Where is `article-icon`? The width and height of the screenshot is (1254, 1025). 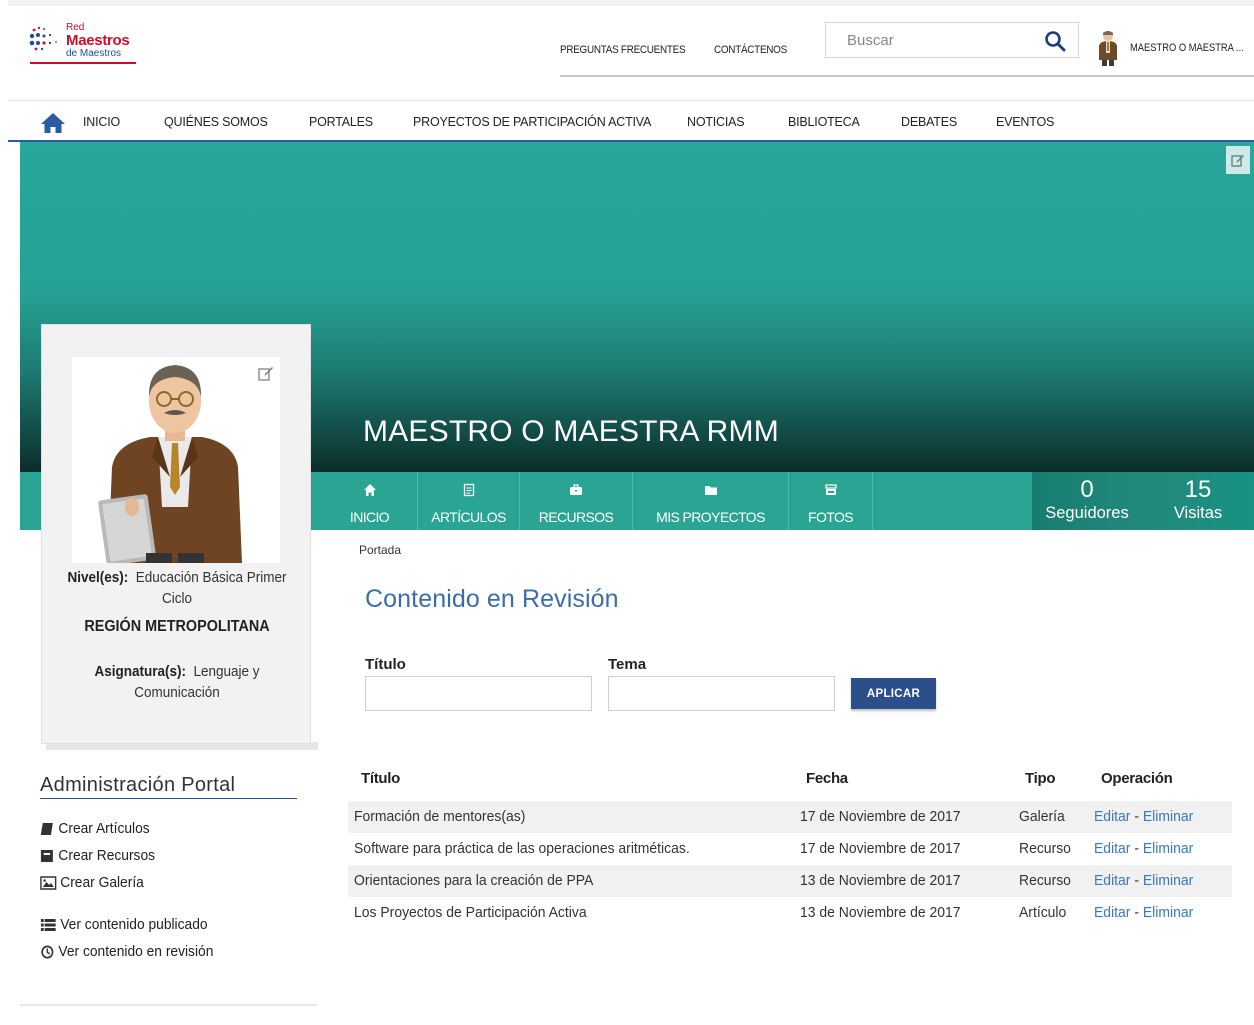 article-icon is located at coordinates (468, 490).